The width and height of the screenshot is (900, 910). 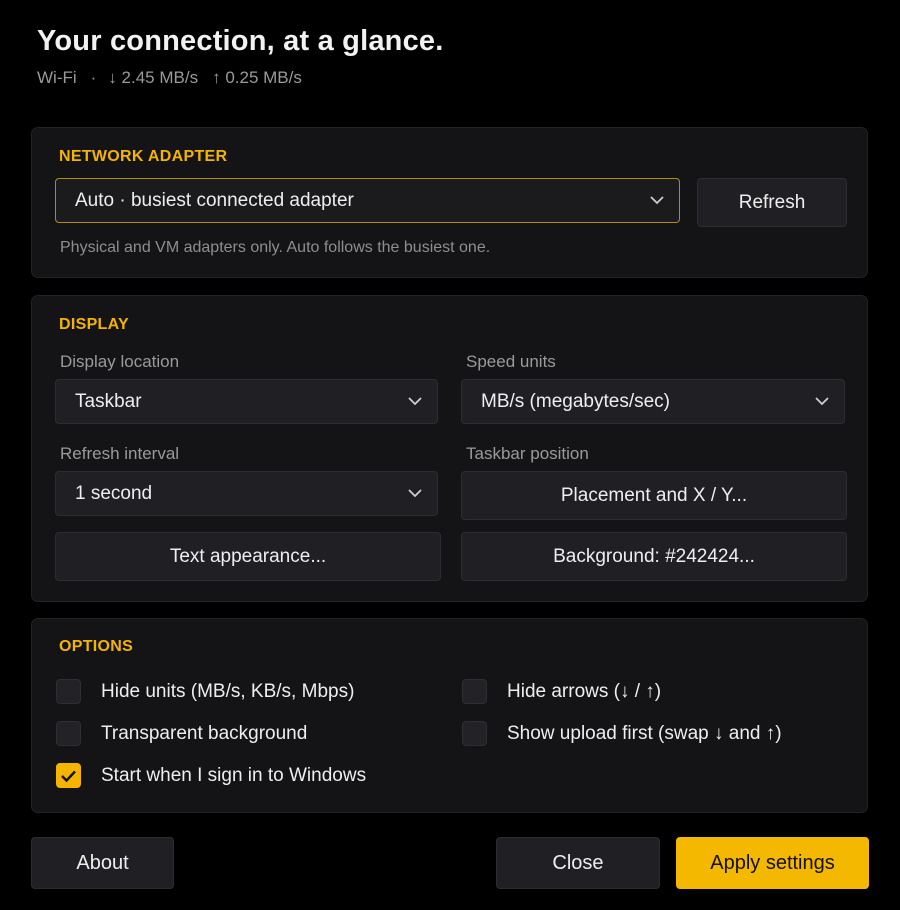 What do you see at coordinates (214, 200) in the screenshot?
I see `adapter-select-value: Auto · busiest connected adapter` at bounding box center [214, 200].